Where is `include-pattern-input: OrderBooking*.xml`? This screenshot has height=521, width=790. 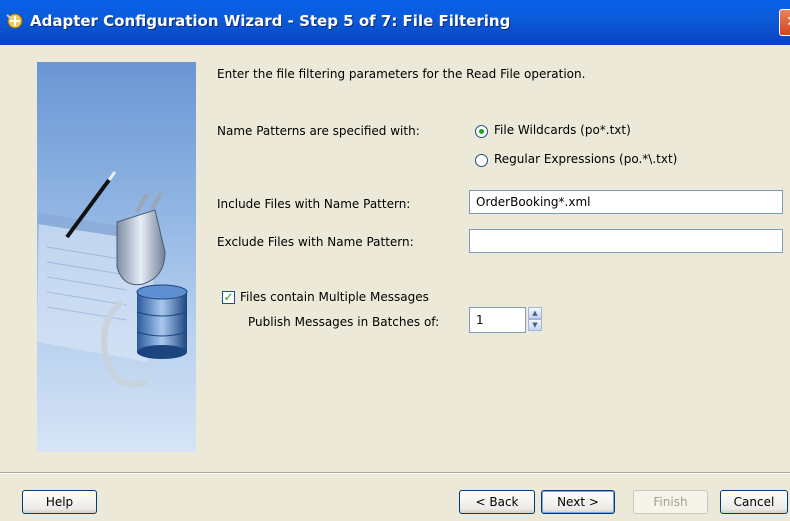
include-pattern-input: OrderBooking*.xml is located at coordinates (626, 202).